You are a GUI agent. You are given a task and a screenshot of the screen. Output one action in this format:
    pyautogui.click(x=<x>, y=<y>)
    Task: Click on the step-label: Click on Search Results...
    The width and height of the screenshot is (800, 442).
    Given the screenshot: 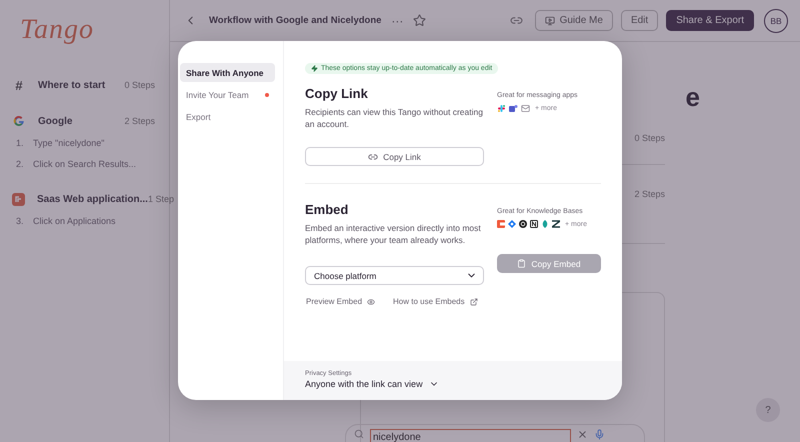 What is the action you would take?
    pyautogui.click(x=84, y=163)
    